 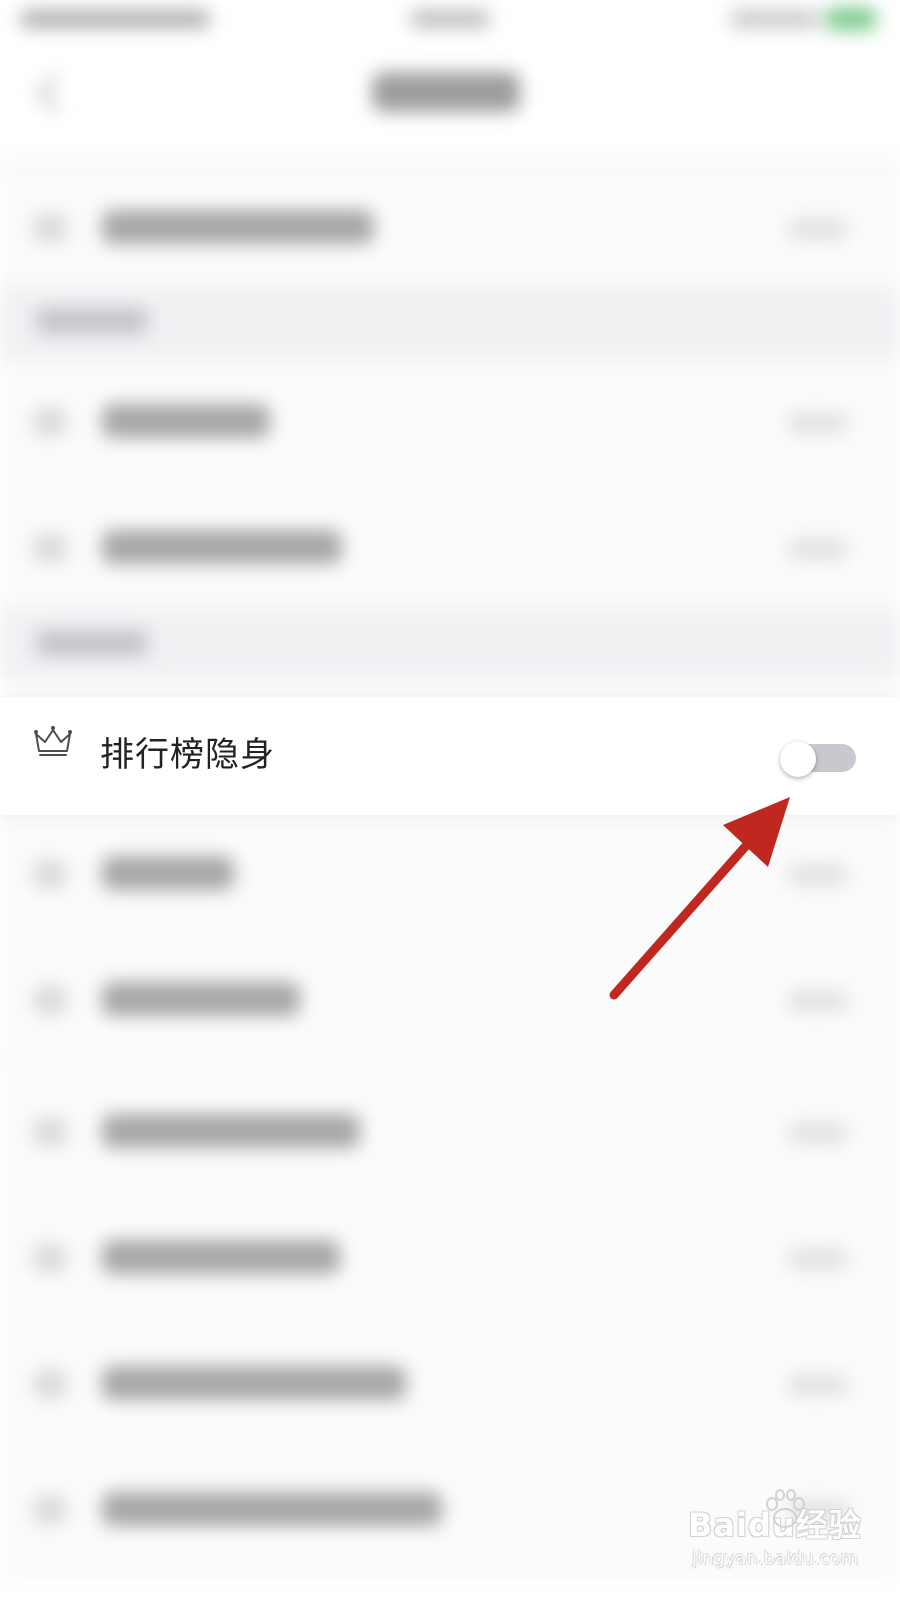 I want to click on battery-icon, so click(x=851, y=19).